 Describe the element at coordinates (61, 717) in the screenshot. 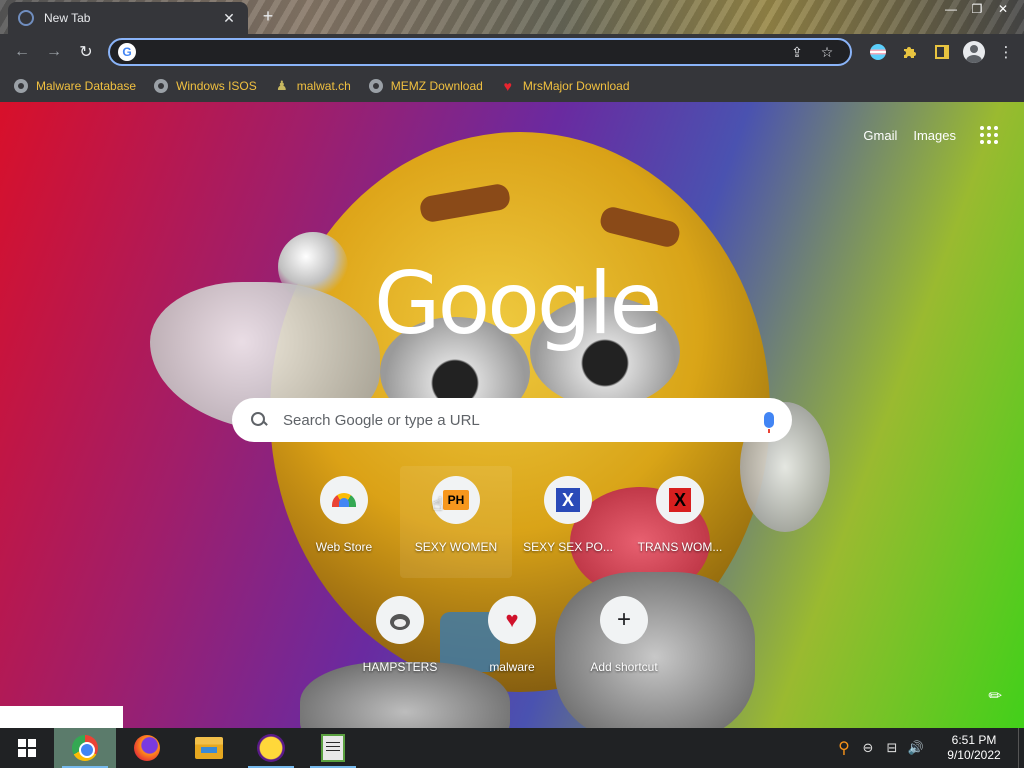

I see `white-overlay-patch` at that location.